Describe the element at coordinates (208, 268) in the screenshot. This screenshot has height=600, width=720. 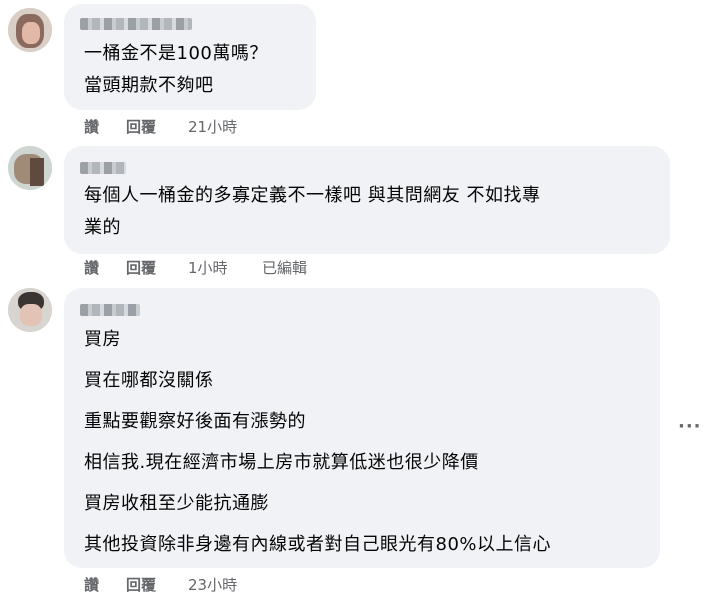
I see `timestamp-link: 1小時` at that location.